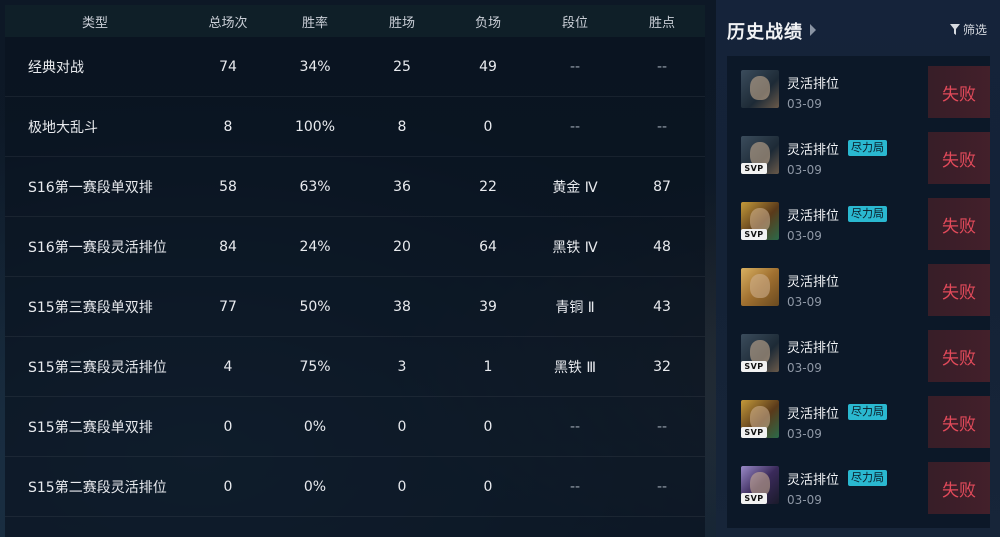 Image resolution: width=1000 pixels, height=537 pixels. Describe the element at coordinates (355, 307) in the screenshot. I see `table-row: S15第三赛段单双排 77 50% 38 39 青铜 Ⅱ 43` at that location.